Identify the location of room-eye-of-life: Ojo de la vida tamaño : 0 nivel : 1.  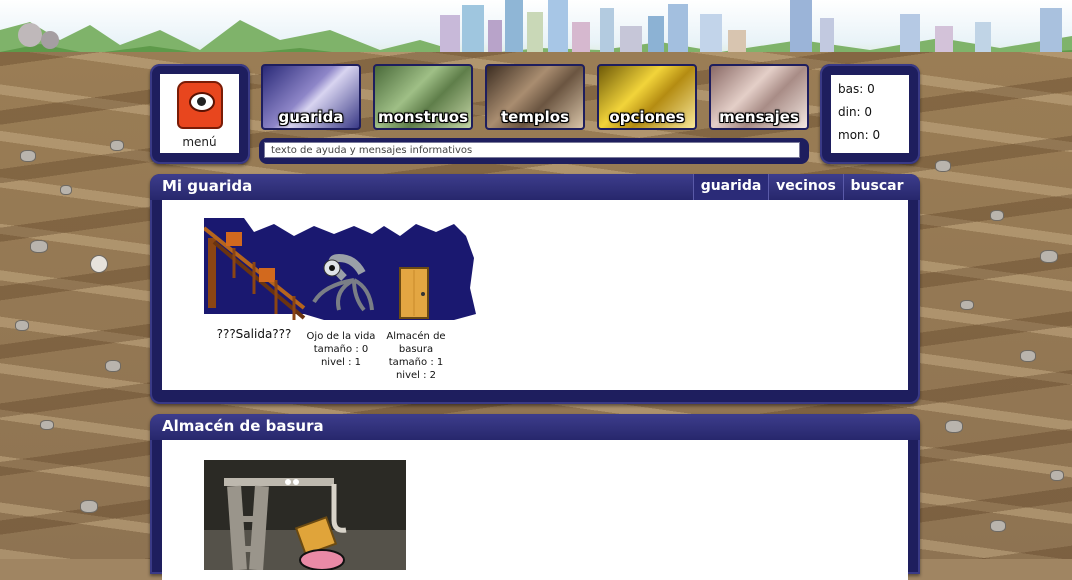
(341, 349).